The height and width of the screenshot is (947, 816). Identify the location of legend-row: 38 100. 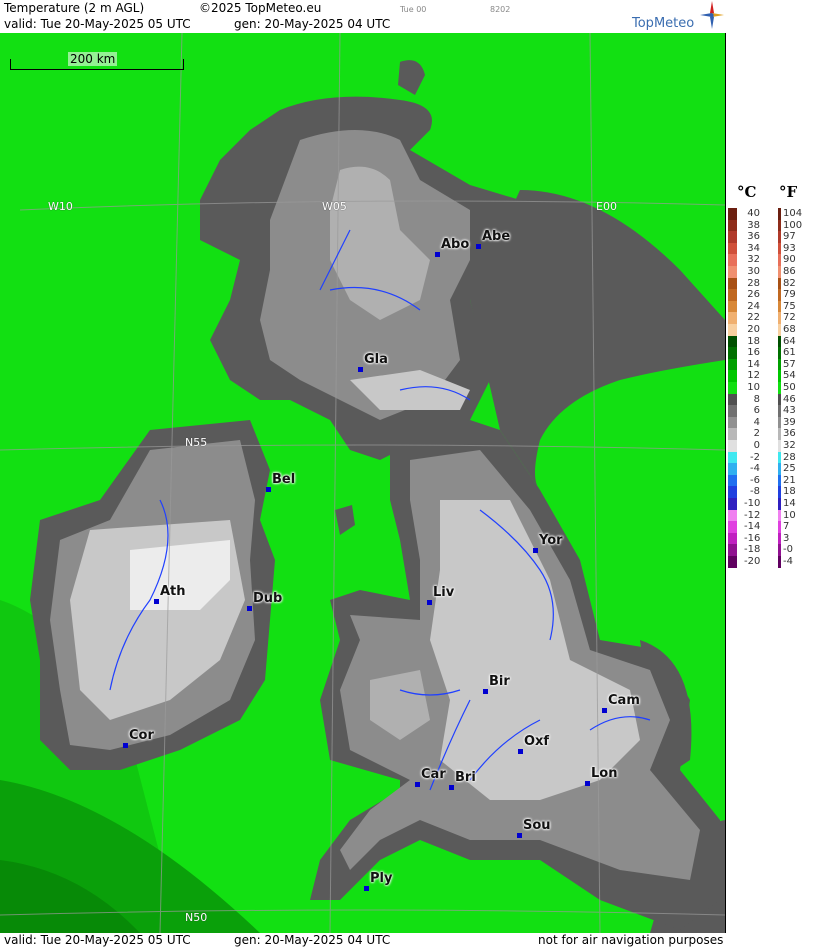
(771, 225).